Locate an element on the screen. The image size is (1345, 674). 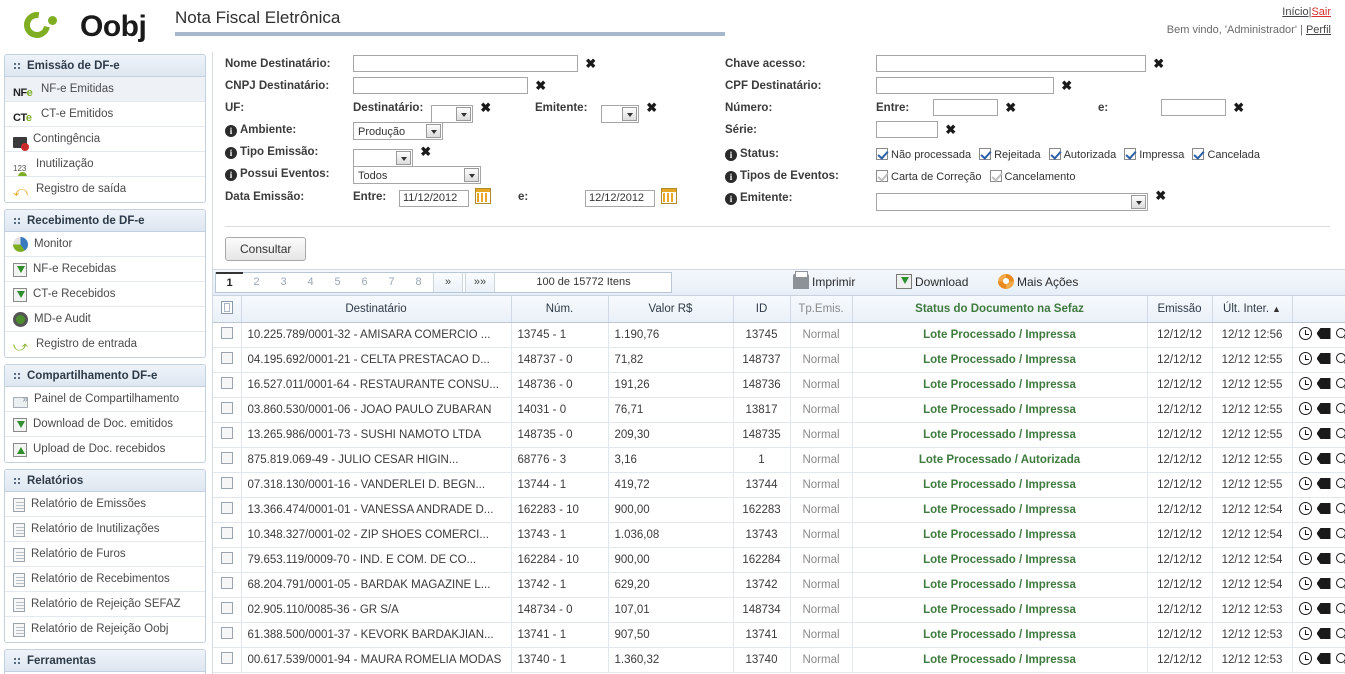
status-option-impressa: Impressa is located at coordinates (1154, 154).